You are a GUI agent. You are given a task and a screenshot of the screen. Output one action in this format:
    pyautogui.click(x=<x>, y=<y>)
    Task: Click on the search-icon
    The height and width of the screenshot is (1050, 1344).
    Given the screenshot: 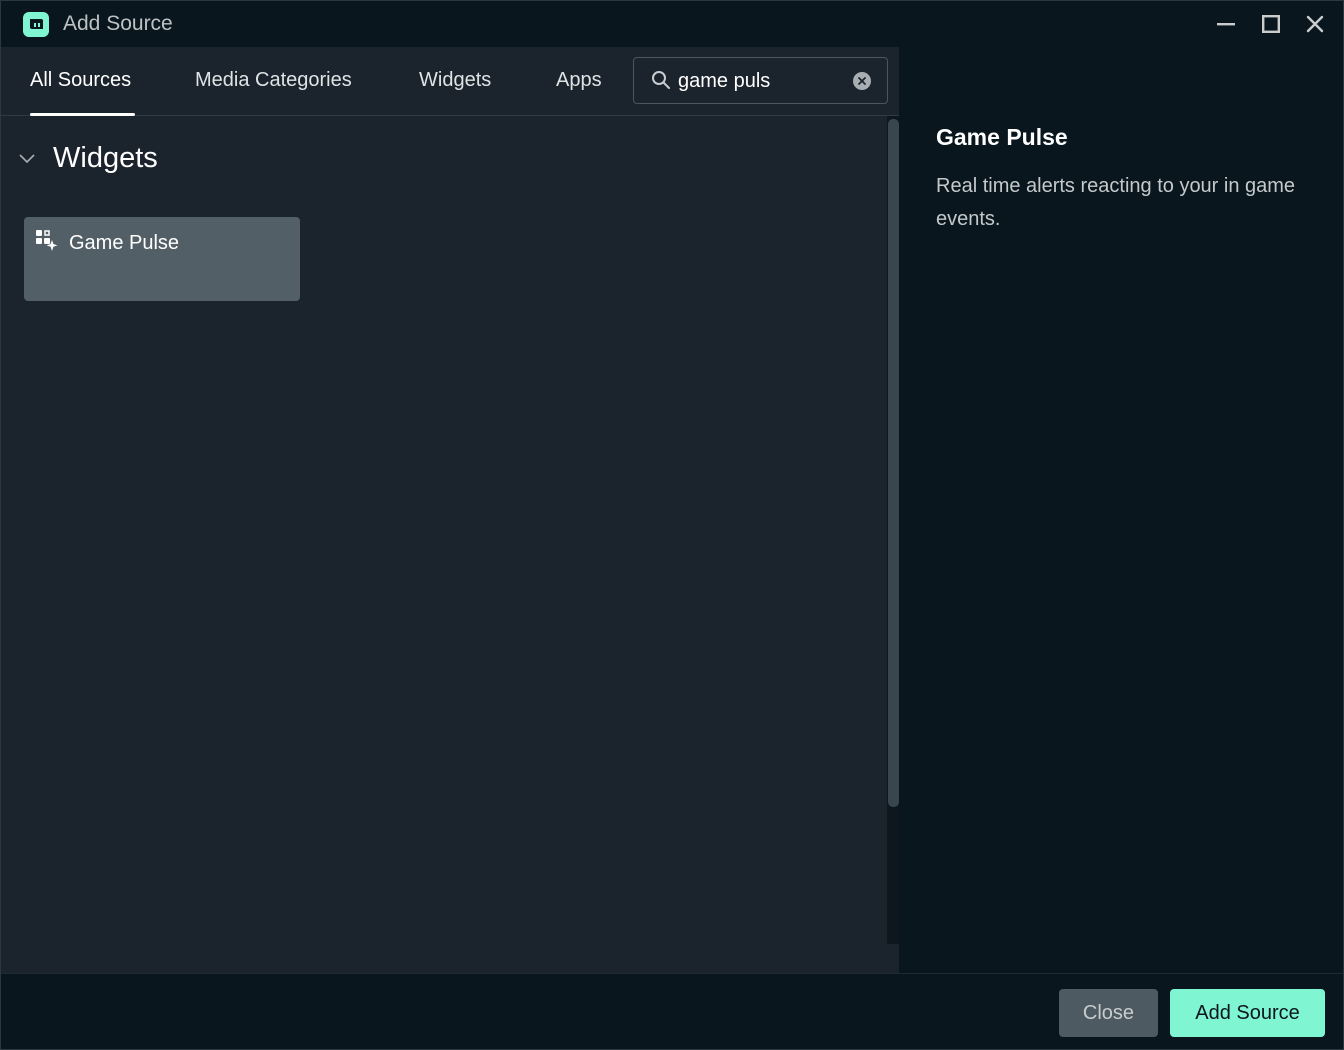 What is the action you would take?
    pyautogui.click(x=661, y=80)
    